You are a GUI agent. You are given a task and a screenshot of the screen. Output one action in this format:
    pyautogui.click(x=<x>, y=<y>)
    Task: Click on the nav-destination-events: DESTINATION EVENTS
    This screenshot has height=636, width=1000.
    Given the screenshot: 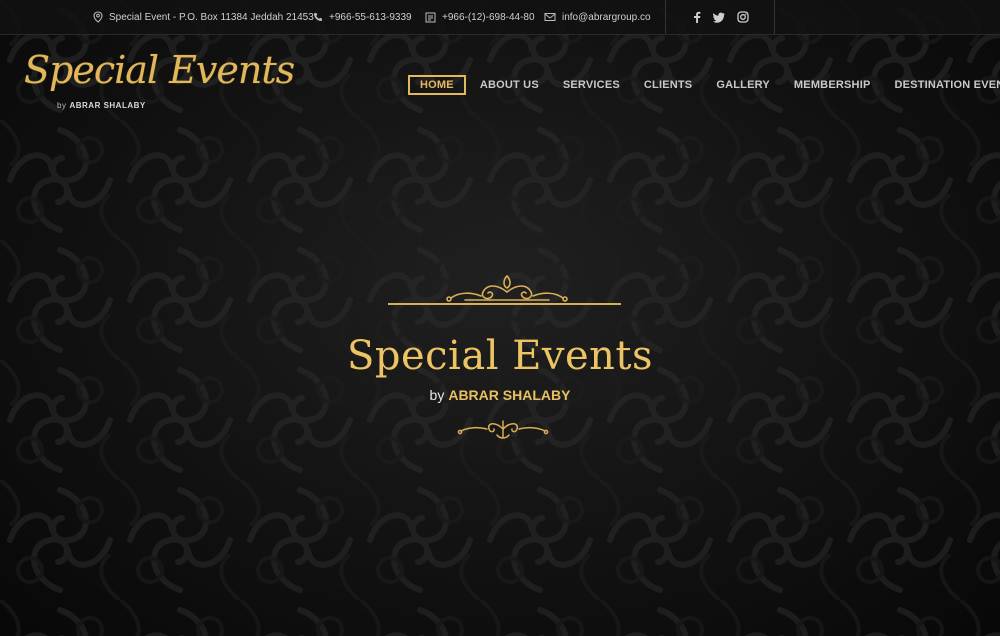 What is the action you would take?
    pyautogui.click(x=947, y=85)
    